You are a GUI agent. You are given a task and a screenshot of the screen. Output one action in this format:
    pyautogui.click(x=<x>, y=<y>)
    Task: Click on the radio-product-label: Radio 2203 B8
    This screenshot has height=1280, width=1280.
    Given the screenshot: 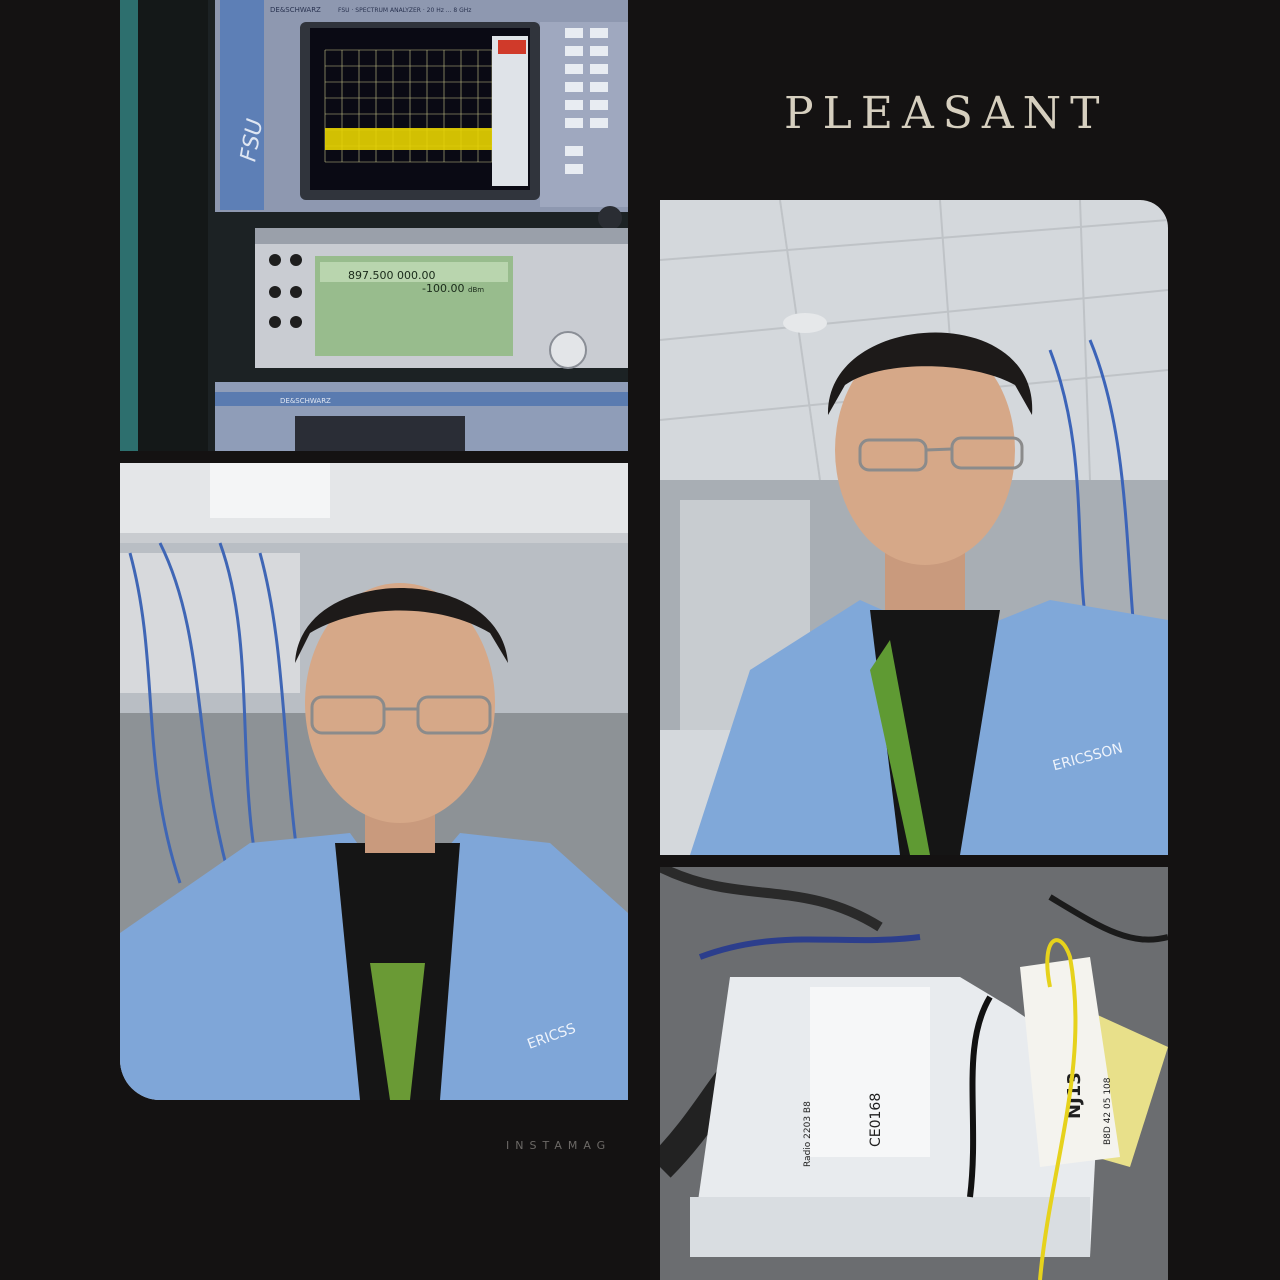 What is the action you would take?
    pyautogui.click(x=808, y=1134)
    